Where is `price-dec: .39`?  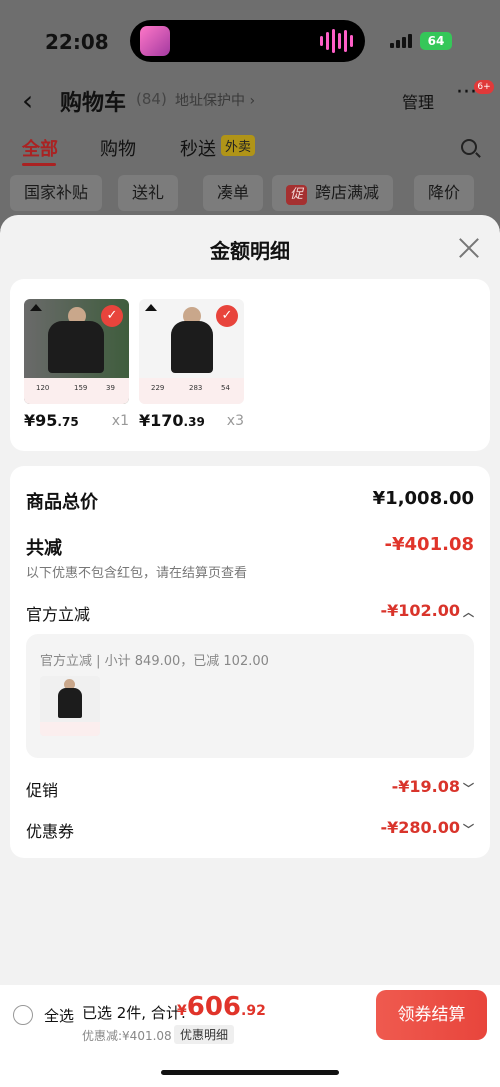 price-dec: .39 is located at coordinates (194, 422).